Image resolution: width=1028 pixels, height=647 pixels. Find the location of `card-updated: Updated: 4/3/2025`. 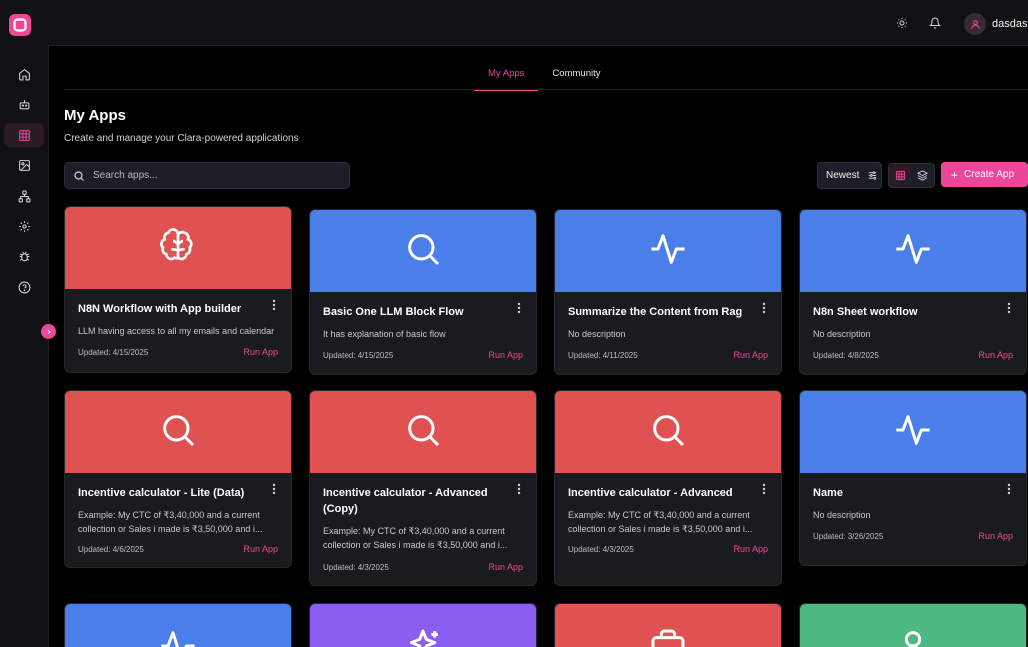

card-updated: Updated: 4/3/2025 is located at coordinates (356, 567).